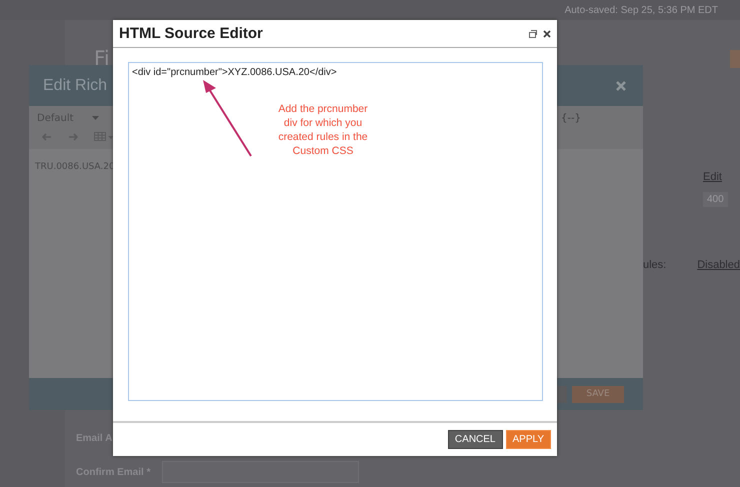 This screenshot has height=487, width=740. Describe the element at coordinates (533, 34) in the screenshot. I see `restore-icon` at that location.